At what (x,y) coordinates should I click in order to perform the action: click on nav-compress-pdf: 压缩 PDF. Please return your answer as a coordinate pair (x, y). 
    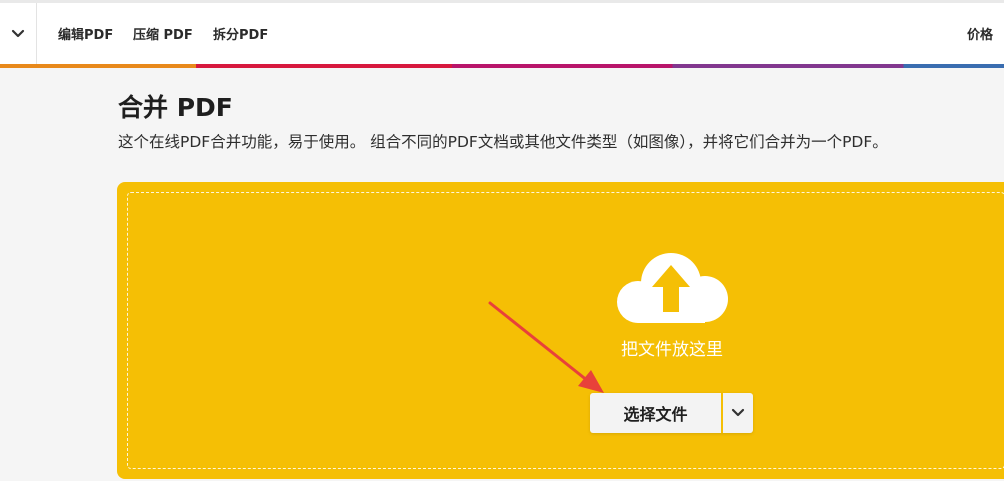
    Looking at the image, I should click on (163, 33).